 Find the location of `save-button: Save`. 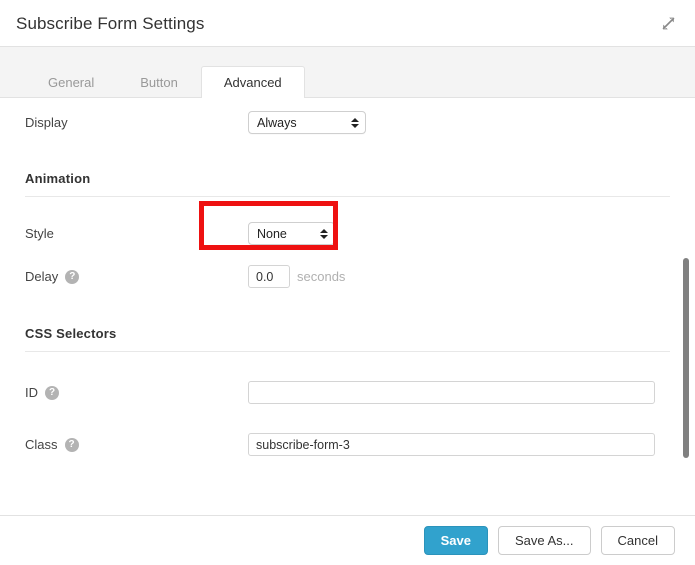

save-button: Save is located at coordinates (455, 540).